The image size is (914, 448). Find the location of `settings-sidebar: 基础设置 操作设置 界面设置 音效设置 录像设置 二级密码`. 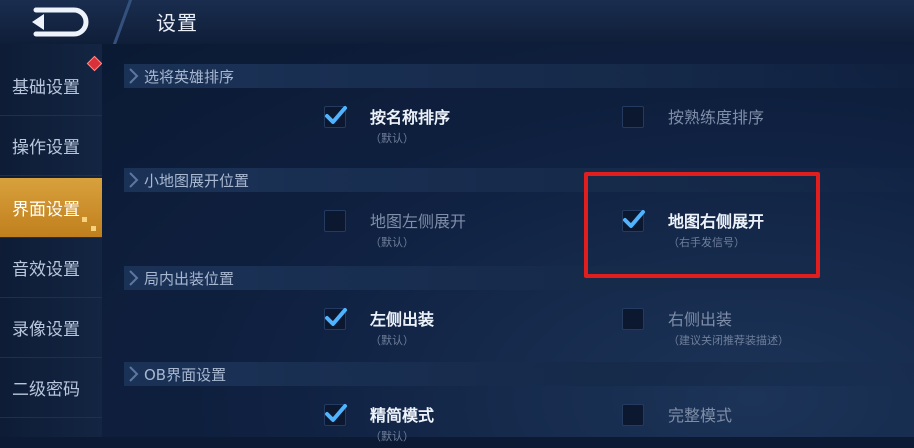

settings-sidebar: 基础设置 操作设置 界面设置 音效设置 录像设置 二级密码 is located at coordinates (51, 240).